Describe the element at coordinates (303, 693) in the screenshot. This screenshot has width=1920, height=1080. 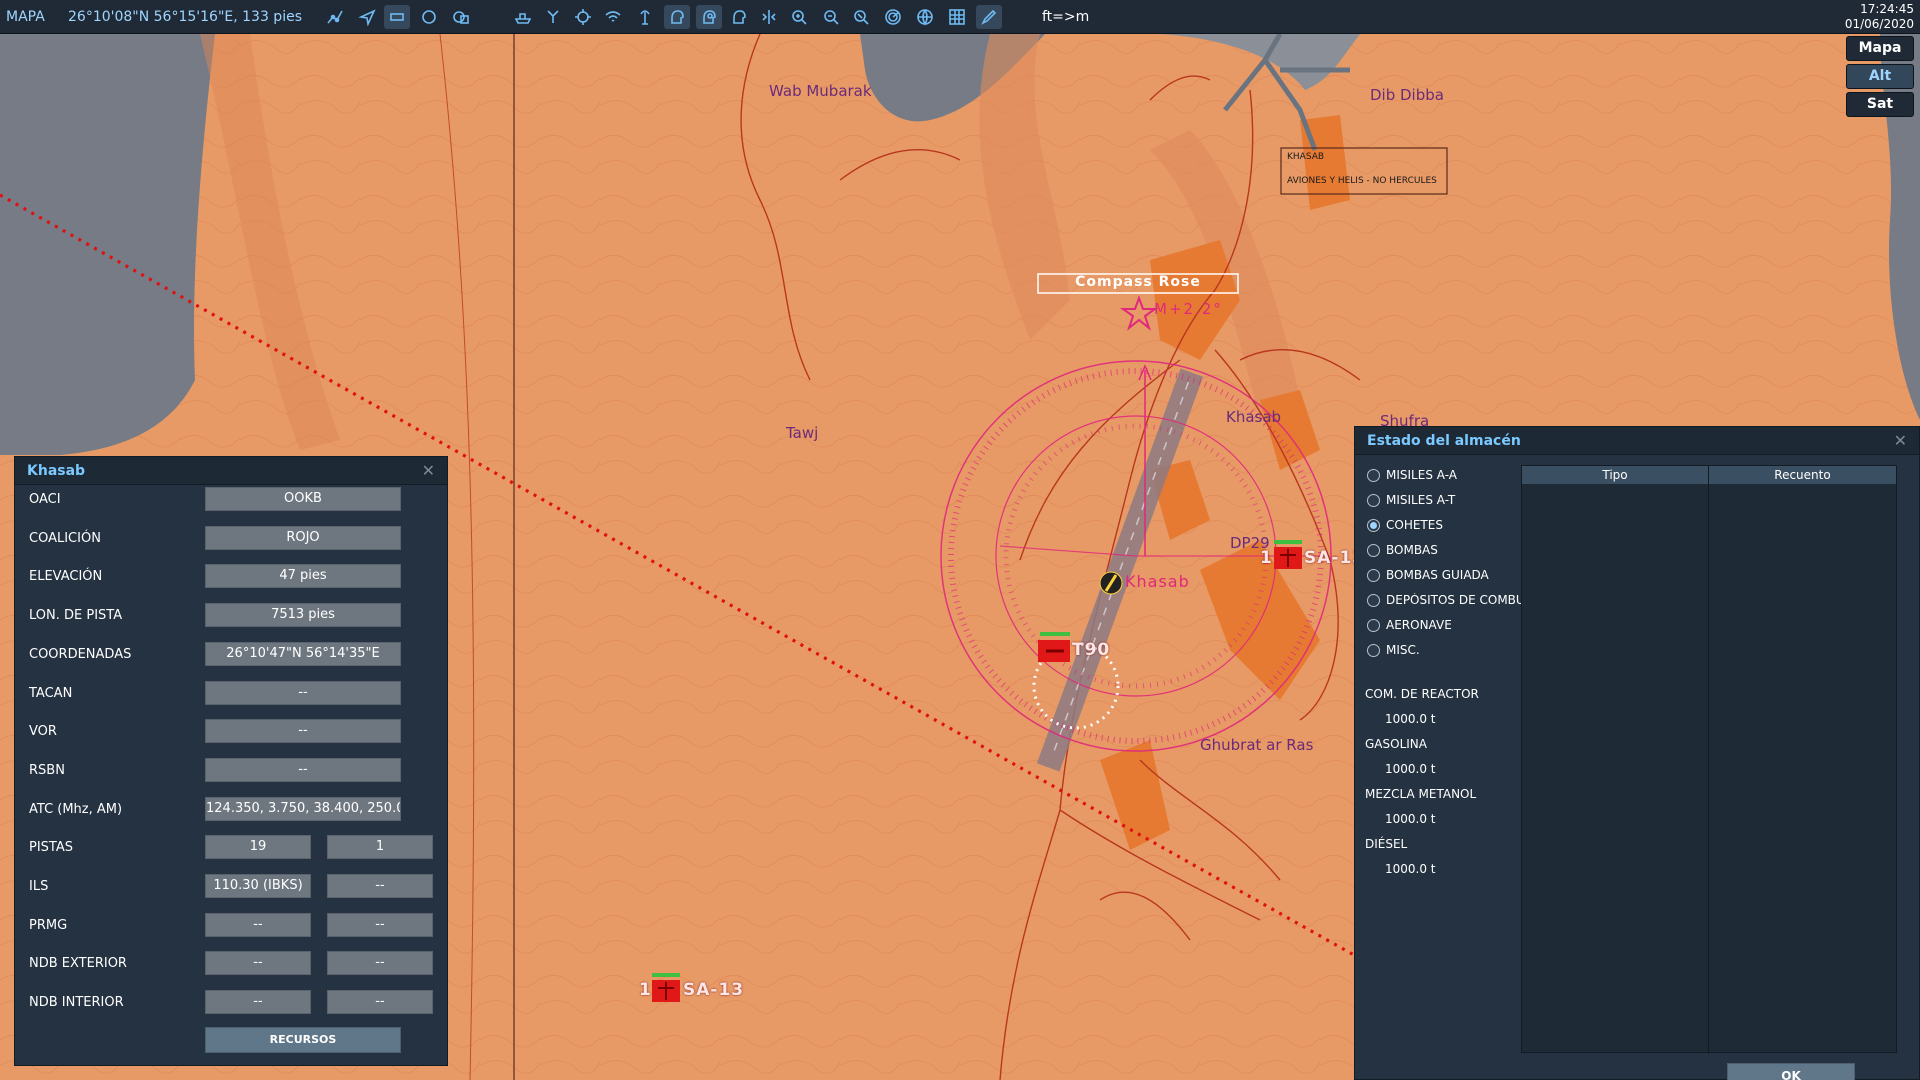
I see `field-value: --` at that location.